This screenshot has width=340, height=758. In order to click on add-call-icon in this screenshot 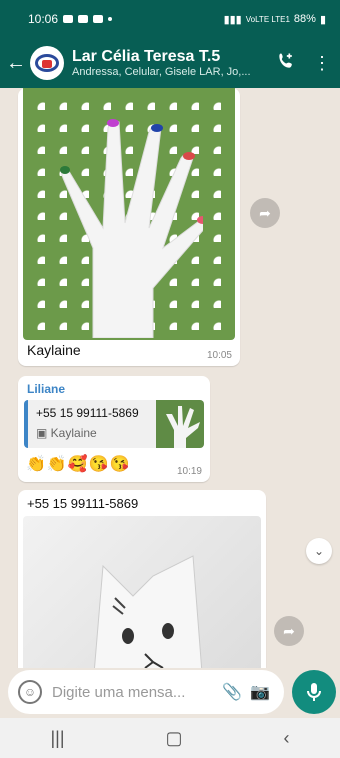, I will do `click(286, 63)`.